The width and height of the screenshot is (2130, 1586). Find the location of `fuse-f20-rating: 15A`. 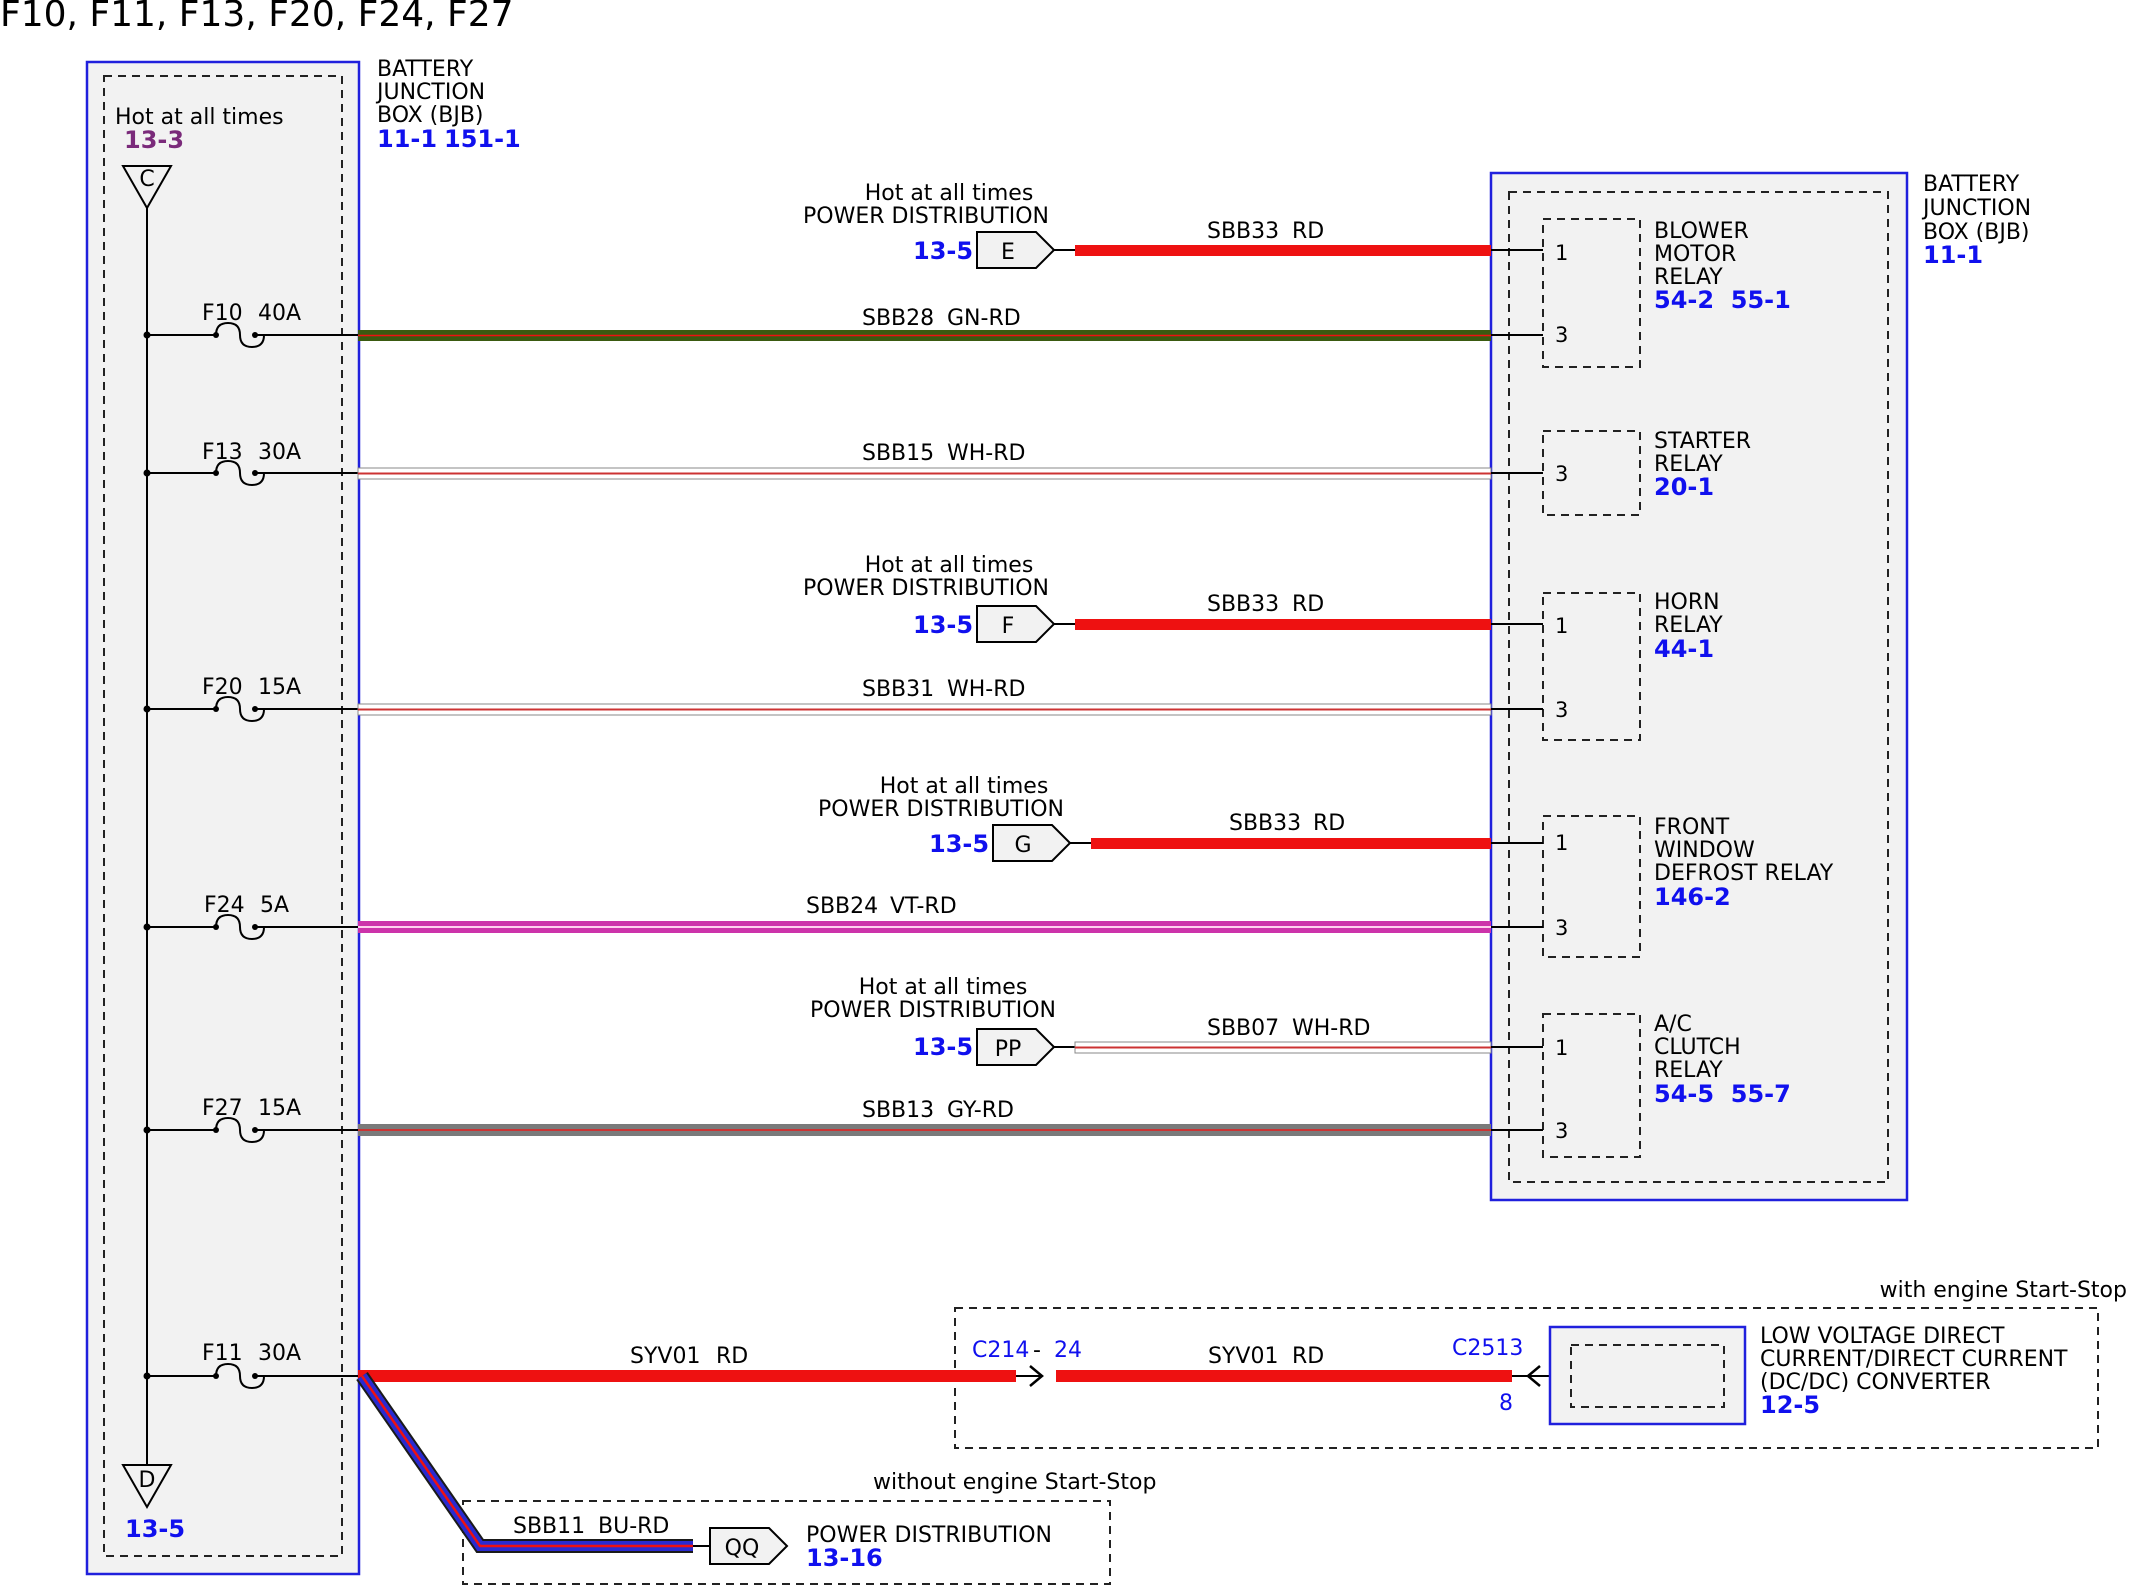

fuse-f20-rating: 15A is located at coordinates (279, 687).